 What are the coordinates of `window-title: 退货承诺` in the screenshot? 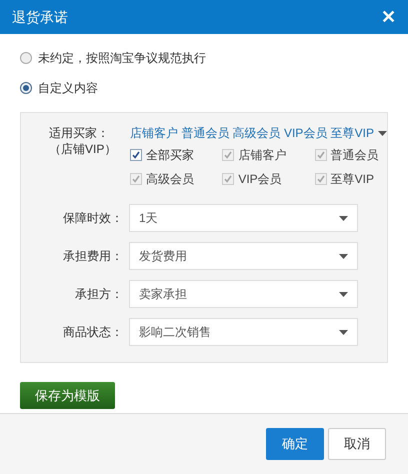 It's located at (40, 17).